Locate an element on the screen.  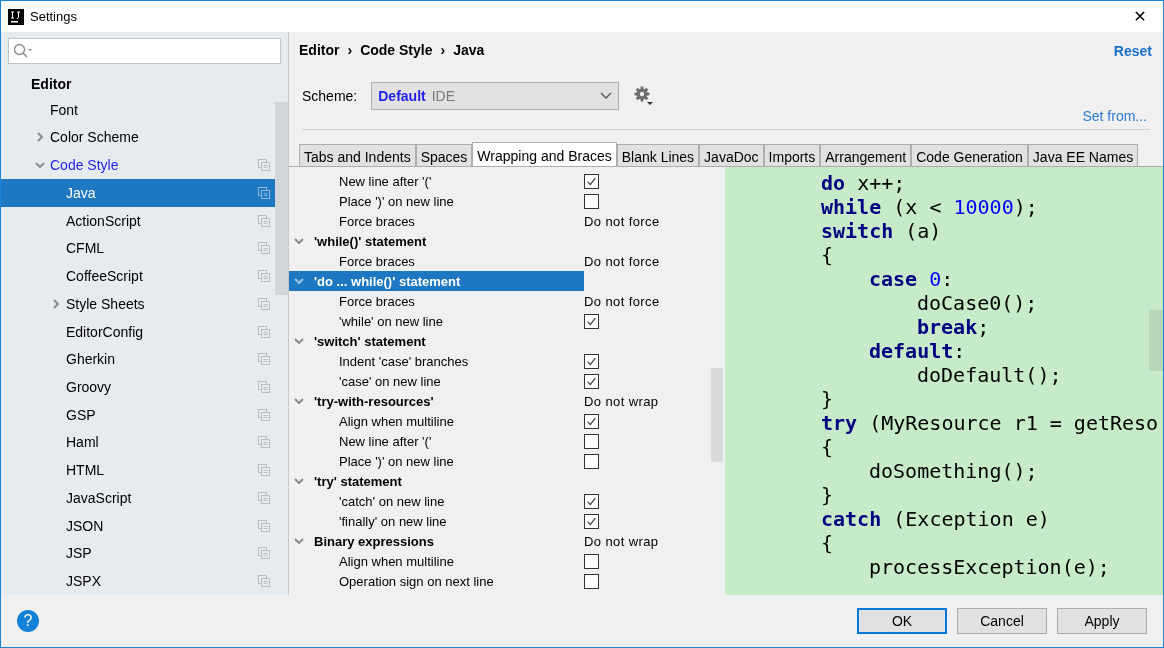
option-group-row: 'switch' statement is located at coordinates (500, 341).